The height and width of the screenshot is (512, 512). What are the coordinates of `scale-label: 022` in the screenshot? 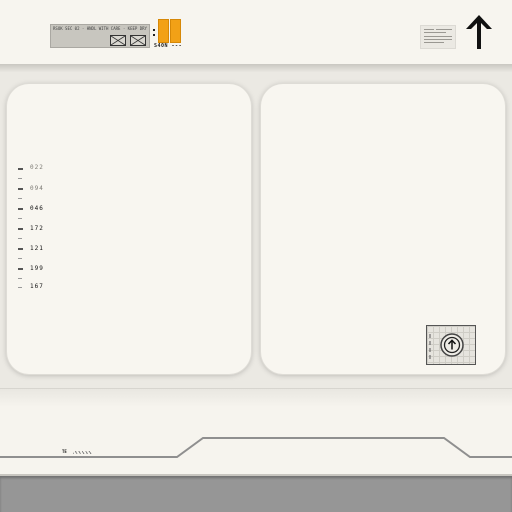 It's located at (37, 167).